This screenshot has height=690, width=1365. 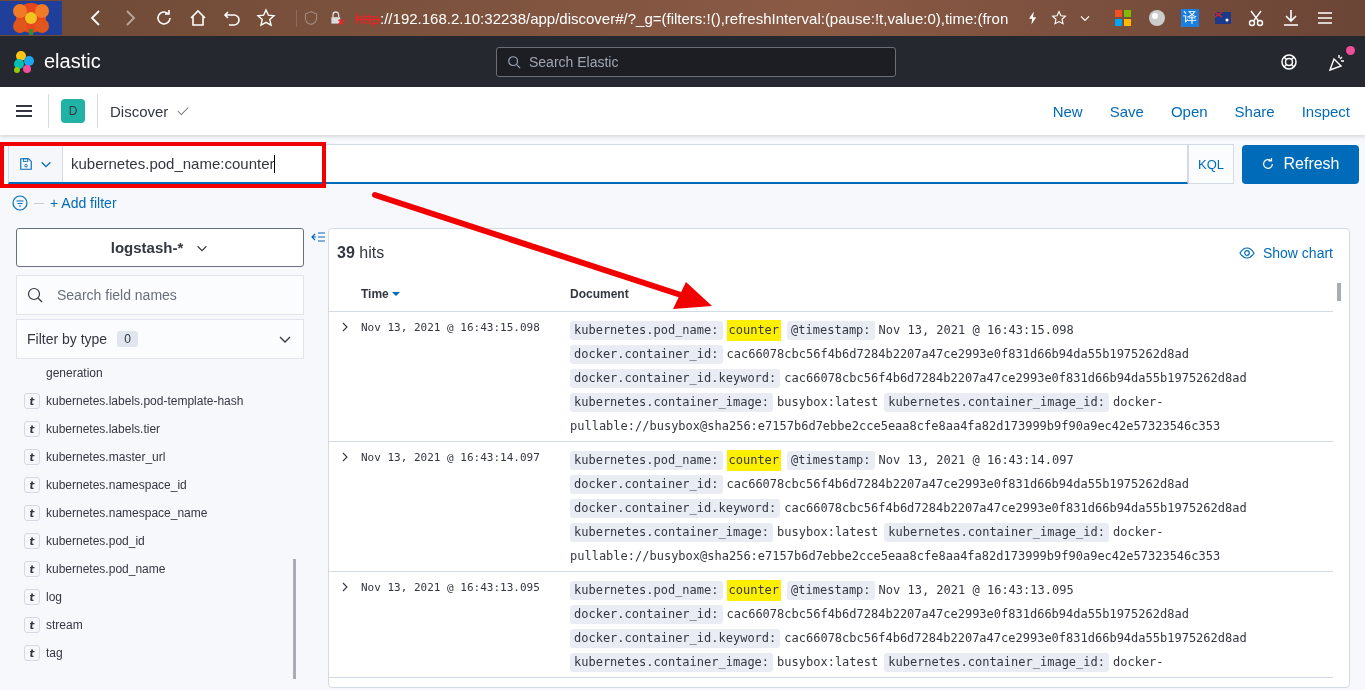 What do you see at coordinates (685, 18) in the screenshot?
I see `address-bar-url: http://192.168.2.10:32238/app/discover#/?_g=(filters:!(),refreshInterval:(pause:!t,value:0),time:(fron` at bounding box center [685, 18].